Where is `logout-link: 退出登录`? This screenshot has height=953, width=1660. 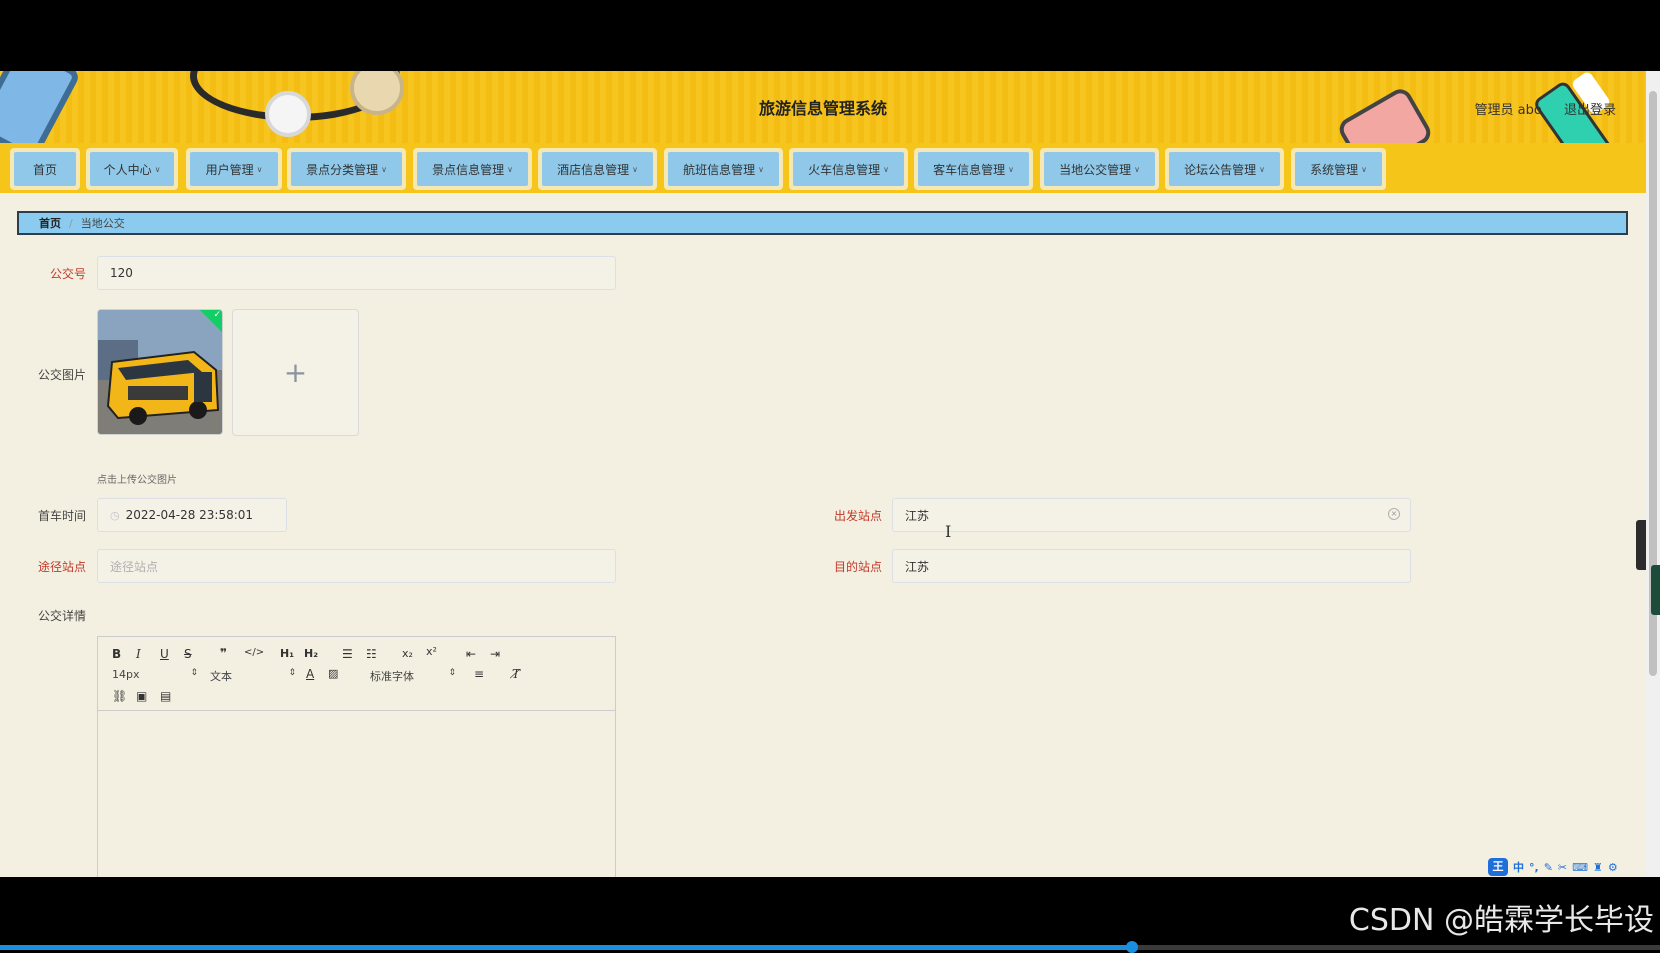
logout-link: 退出登录 is located at coordinates (1590, 110).